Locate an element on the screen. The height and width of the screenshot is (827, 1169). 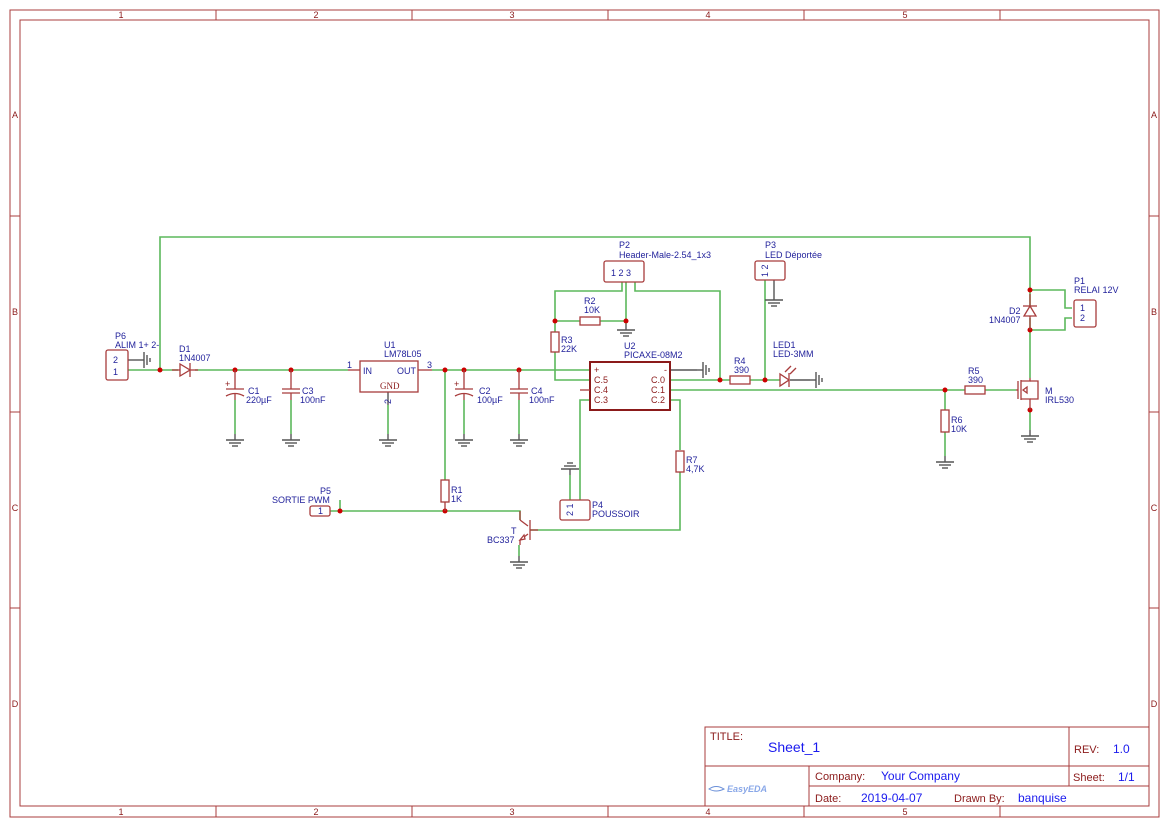
resistor-r1: R1 1K is located at coordinates (451, 495).